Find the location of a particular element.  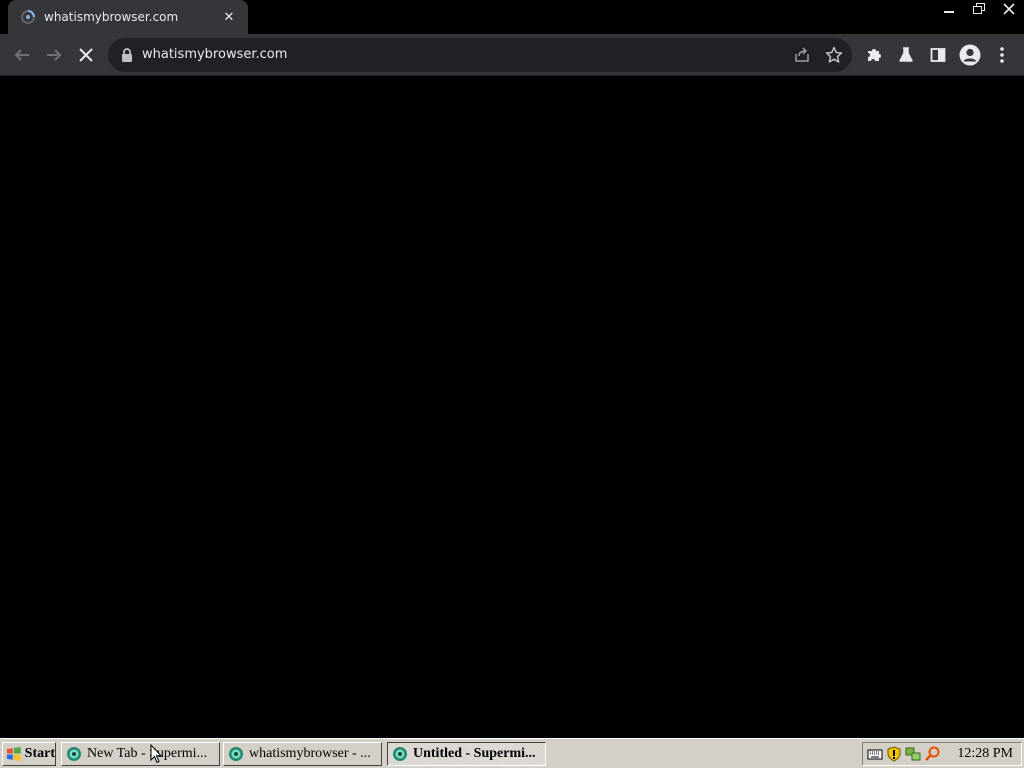

start-button: Start is located at coordinates (29, 754).